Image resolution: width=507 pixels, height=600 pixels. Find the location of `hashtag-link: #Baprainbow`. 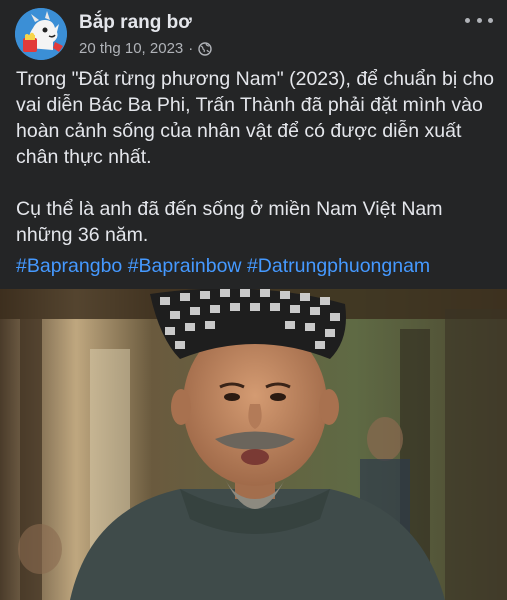

hashtag-link: #Baprainbow is located at coordinates (185, 266).